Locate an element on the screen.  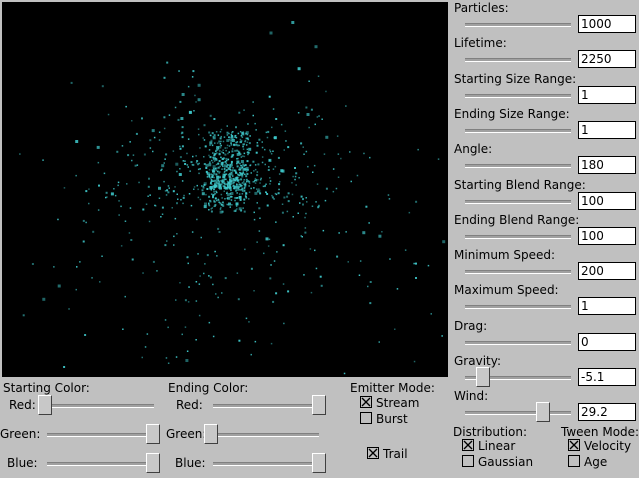
linear-checkbox is located at coordinates (468, 445).